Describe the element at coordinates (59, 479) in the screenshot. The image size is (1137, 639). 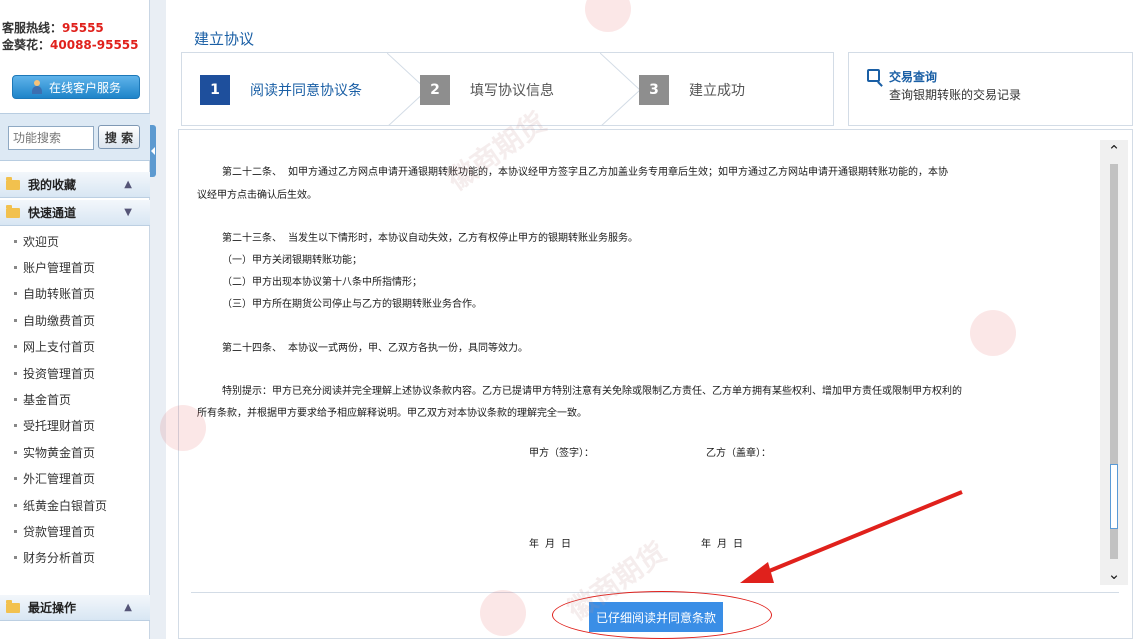
I see `menu-item-label: 外汇管理首页` at that location.